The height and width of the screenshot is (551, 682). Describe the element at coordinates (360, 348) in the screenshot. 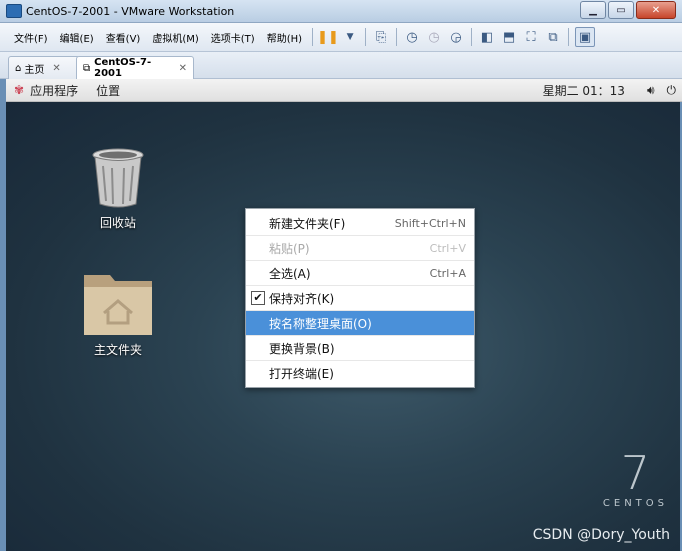

I see `menu-item-change-background: 更换背景(B)` at that location.